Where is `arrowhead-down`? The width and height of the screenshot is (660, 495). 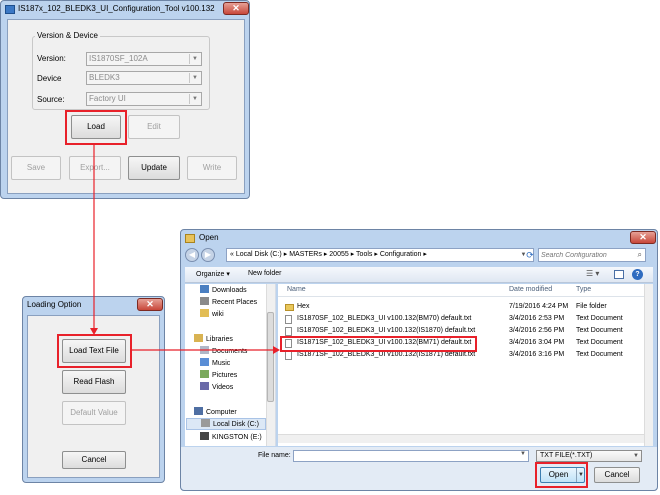
arrowhead-down is located at coordinates (94, 331).